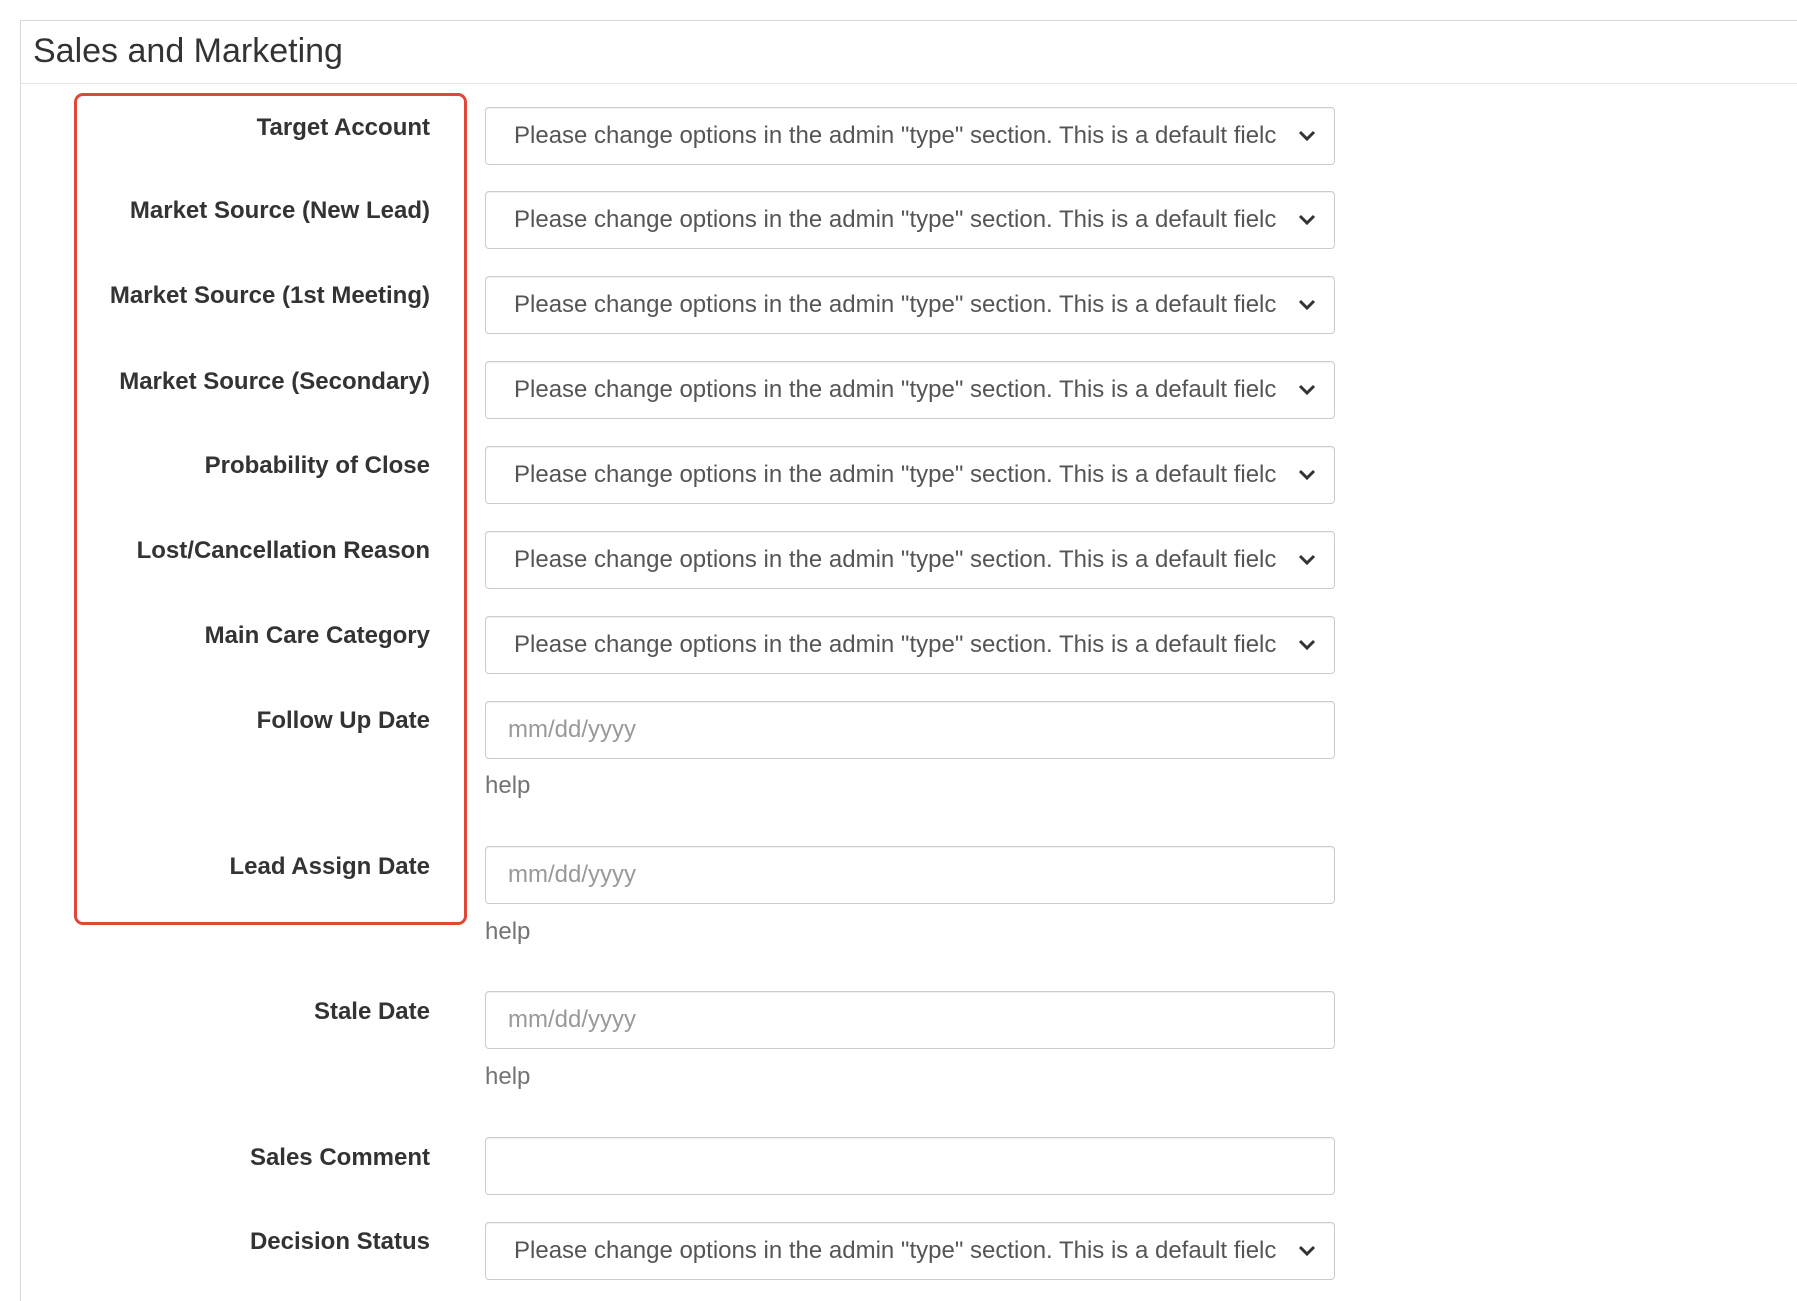  I want to click on lead-assign-date-input, so click(910, 875).